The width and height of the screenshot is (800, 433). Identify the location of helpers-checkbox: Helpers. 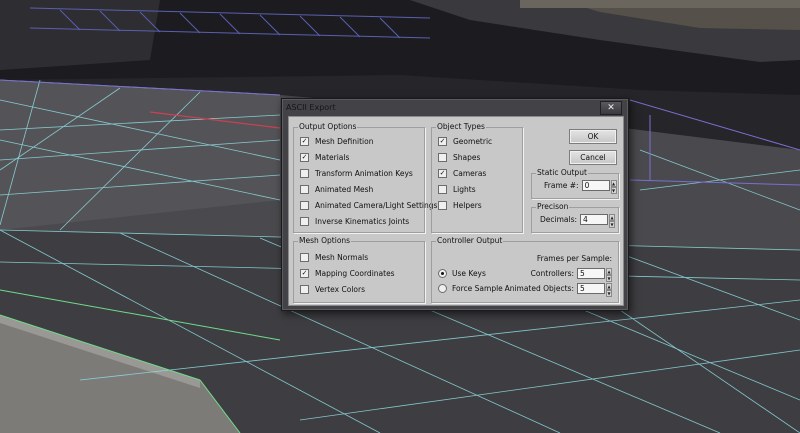
(460, 205).